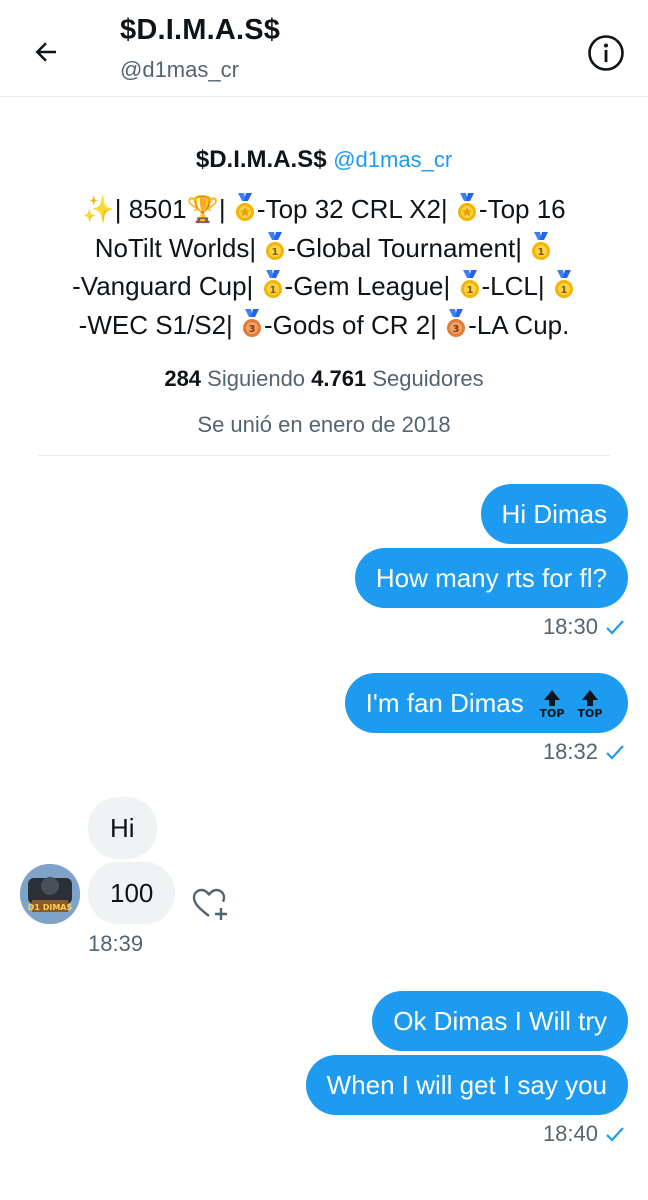  I want to click on info-icon, so click(606, 53).